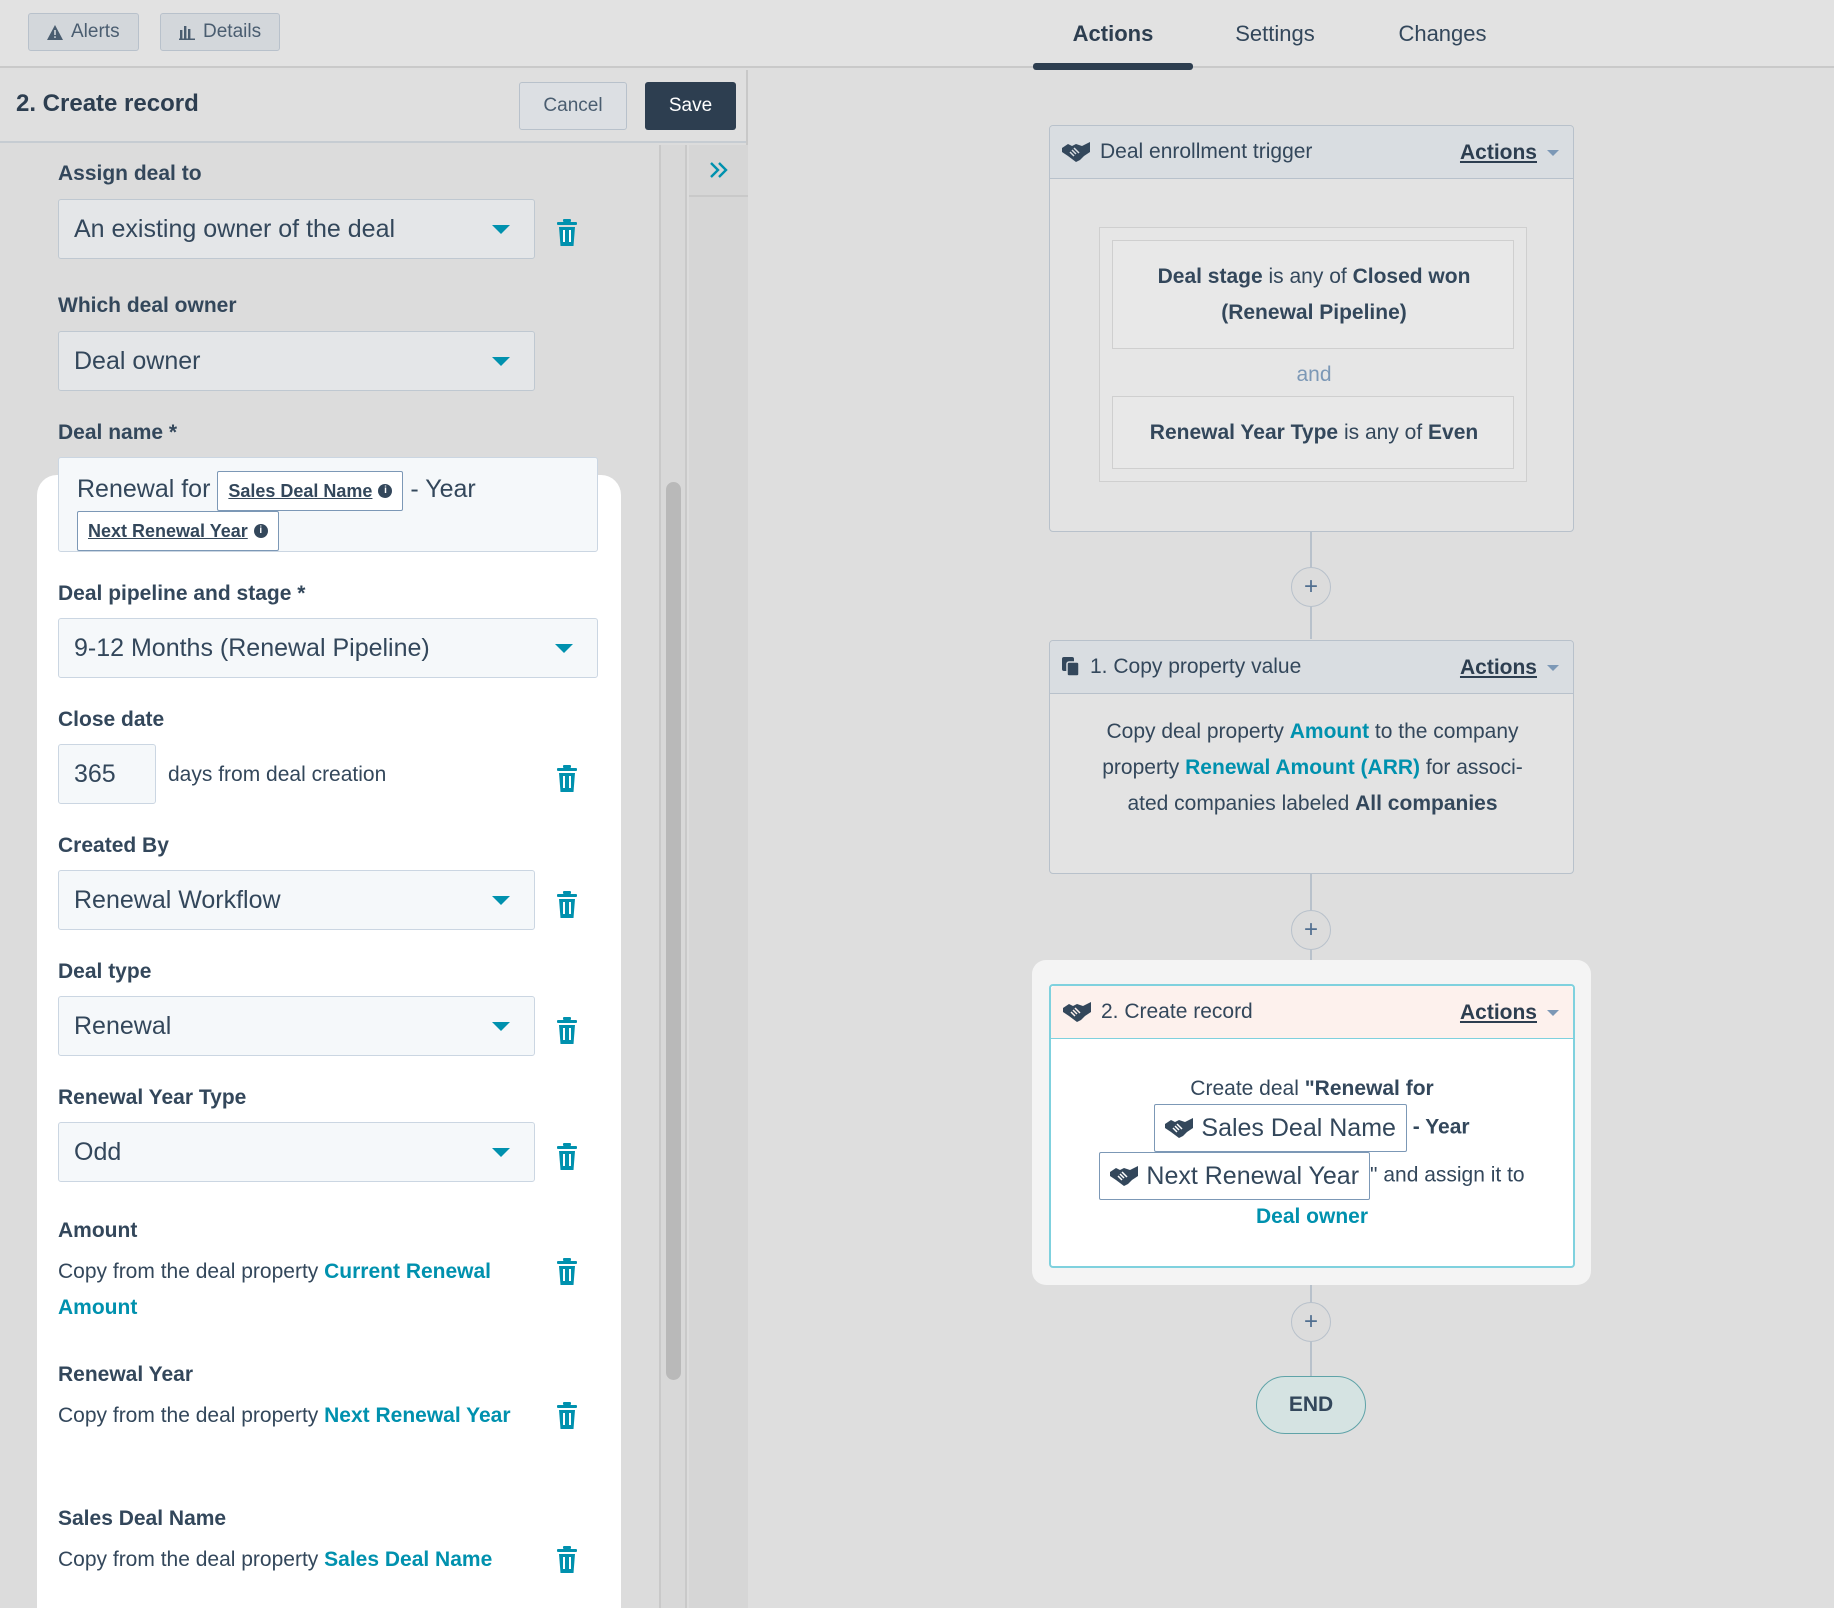 This screenshot has height=1608, width=1834. I want to click on pipeline-select: 9-12 Months (Renewal Pipeline), so click(328, 648).